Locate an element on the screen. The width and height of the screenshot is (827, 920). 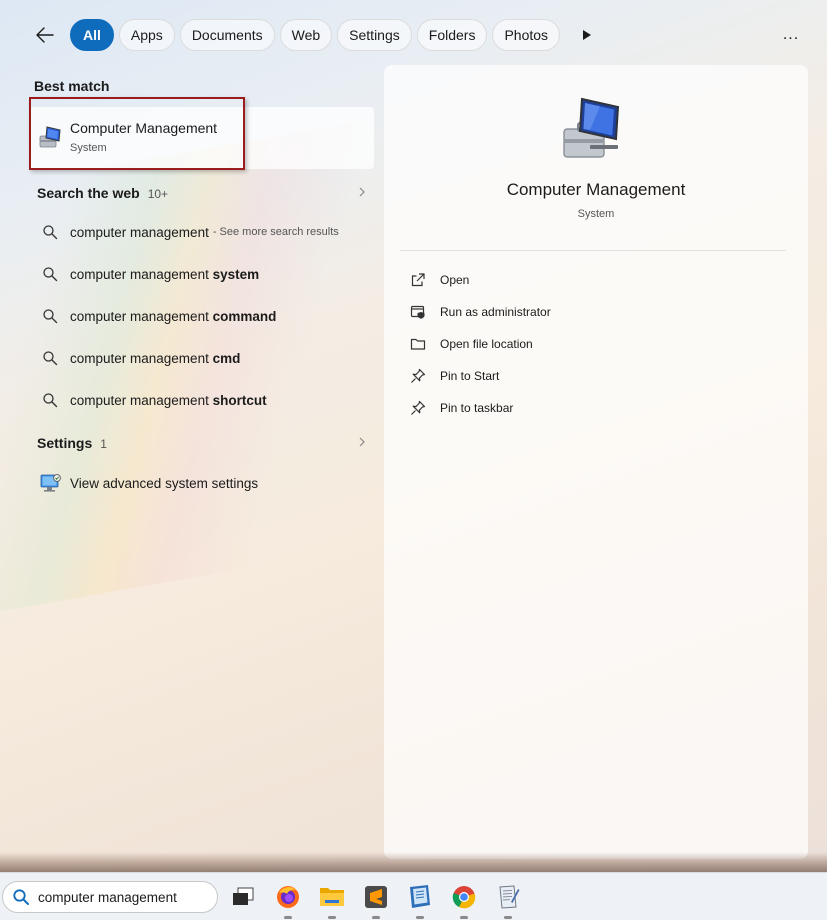
web-result-3: computer management command is located at coordinates (202, 316).